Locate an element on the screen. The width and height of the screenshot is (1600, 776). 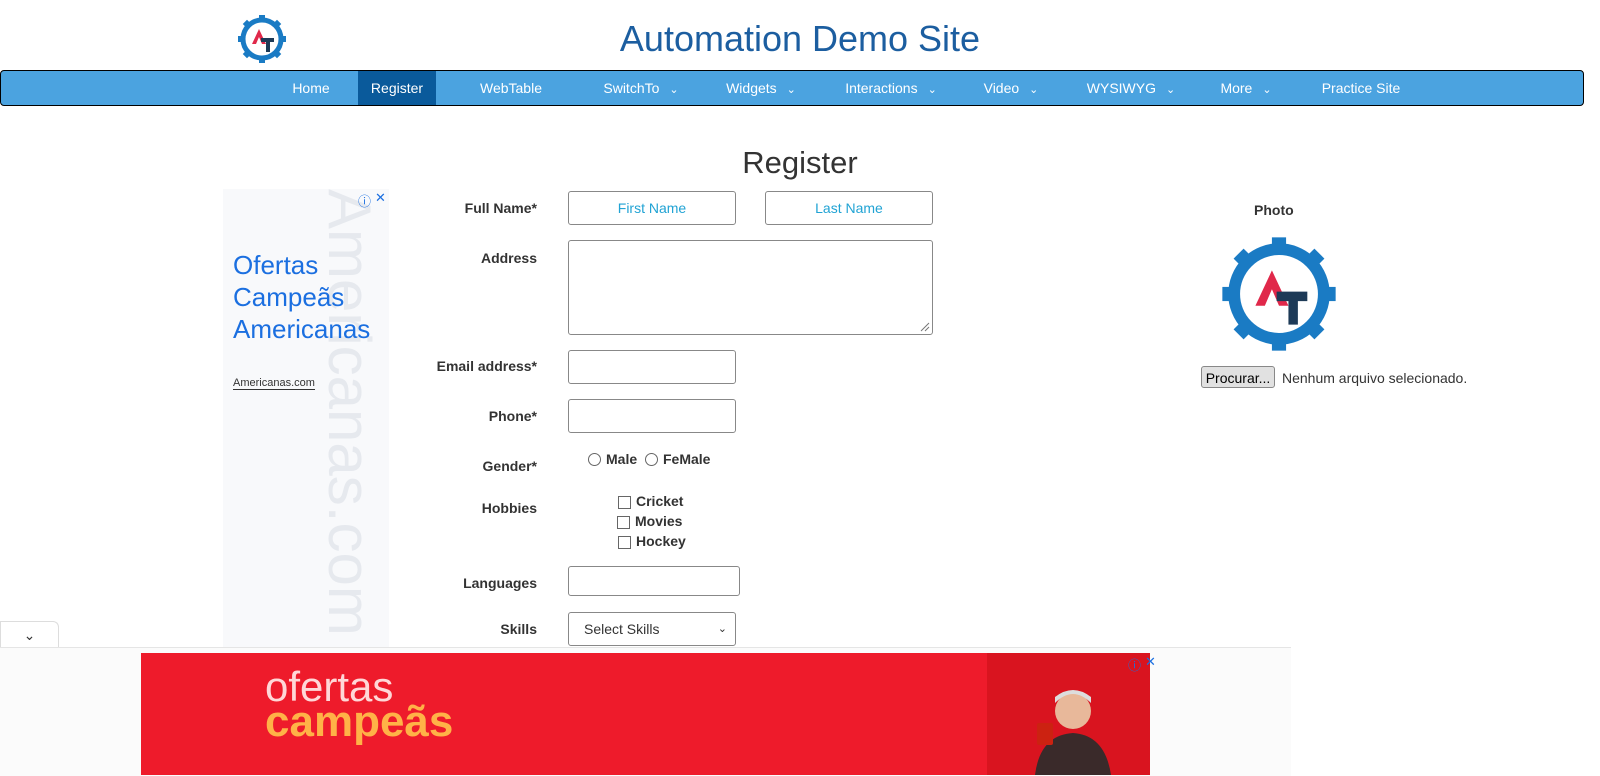
ad-info-icon: ⓘ is located at coordinates (364, 200).